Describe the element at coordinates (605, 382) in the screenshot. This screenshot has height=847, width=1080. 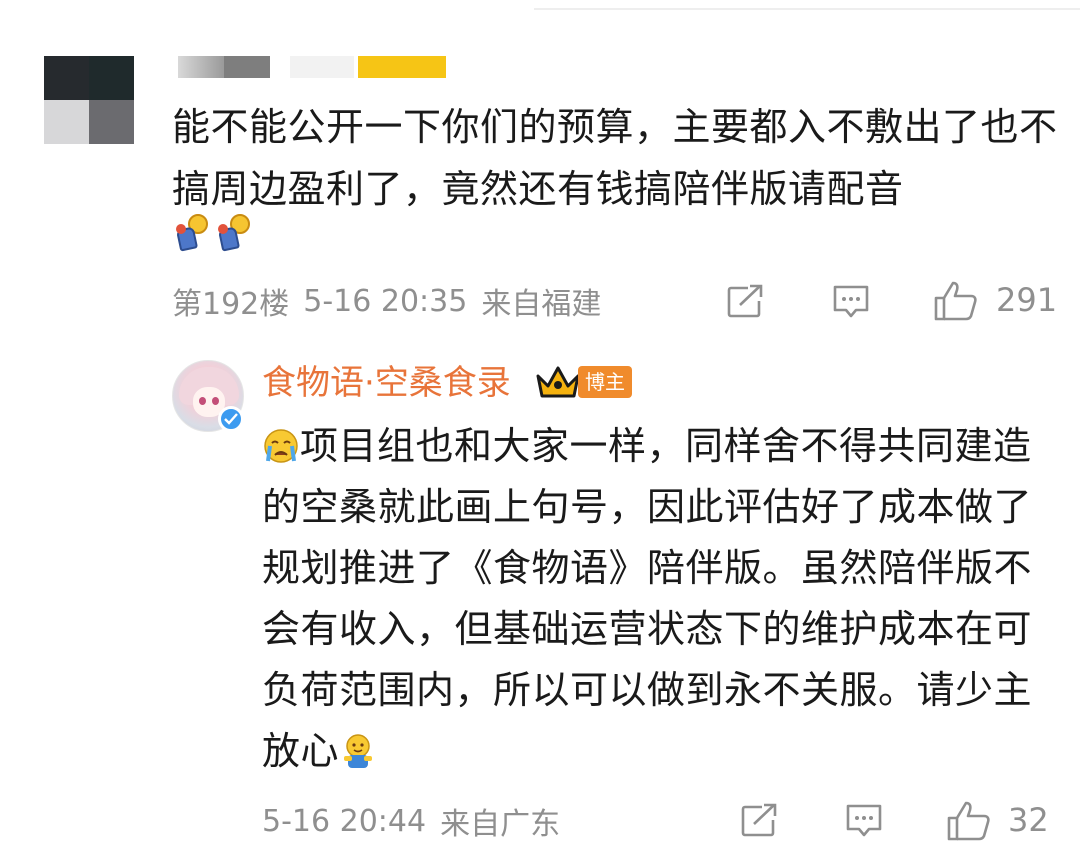
I see `blogger-badge: 博主` at that location.